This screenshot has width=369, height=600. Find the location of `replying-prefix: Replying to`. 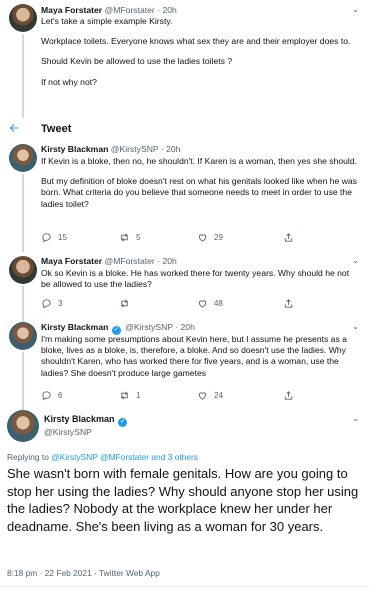

replying-prefix: Replying to is located at coordinates (28, 457).